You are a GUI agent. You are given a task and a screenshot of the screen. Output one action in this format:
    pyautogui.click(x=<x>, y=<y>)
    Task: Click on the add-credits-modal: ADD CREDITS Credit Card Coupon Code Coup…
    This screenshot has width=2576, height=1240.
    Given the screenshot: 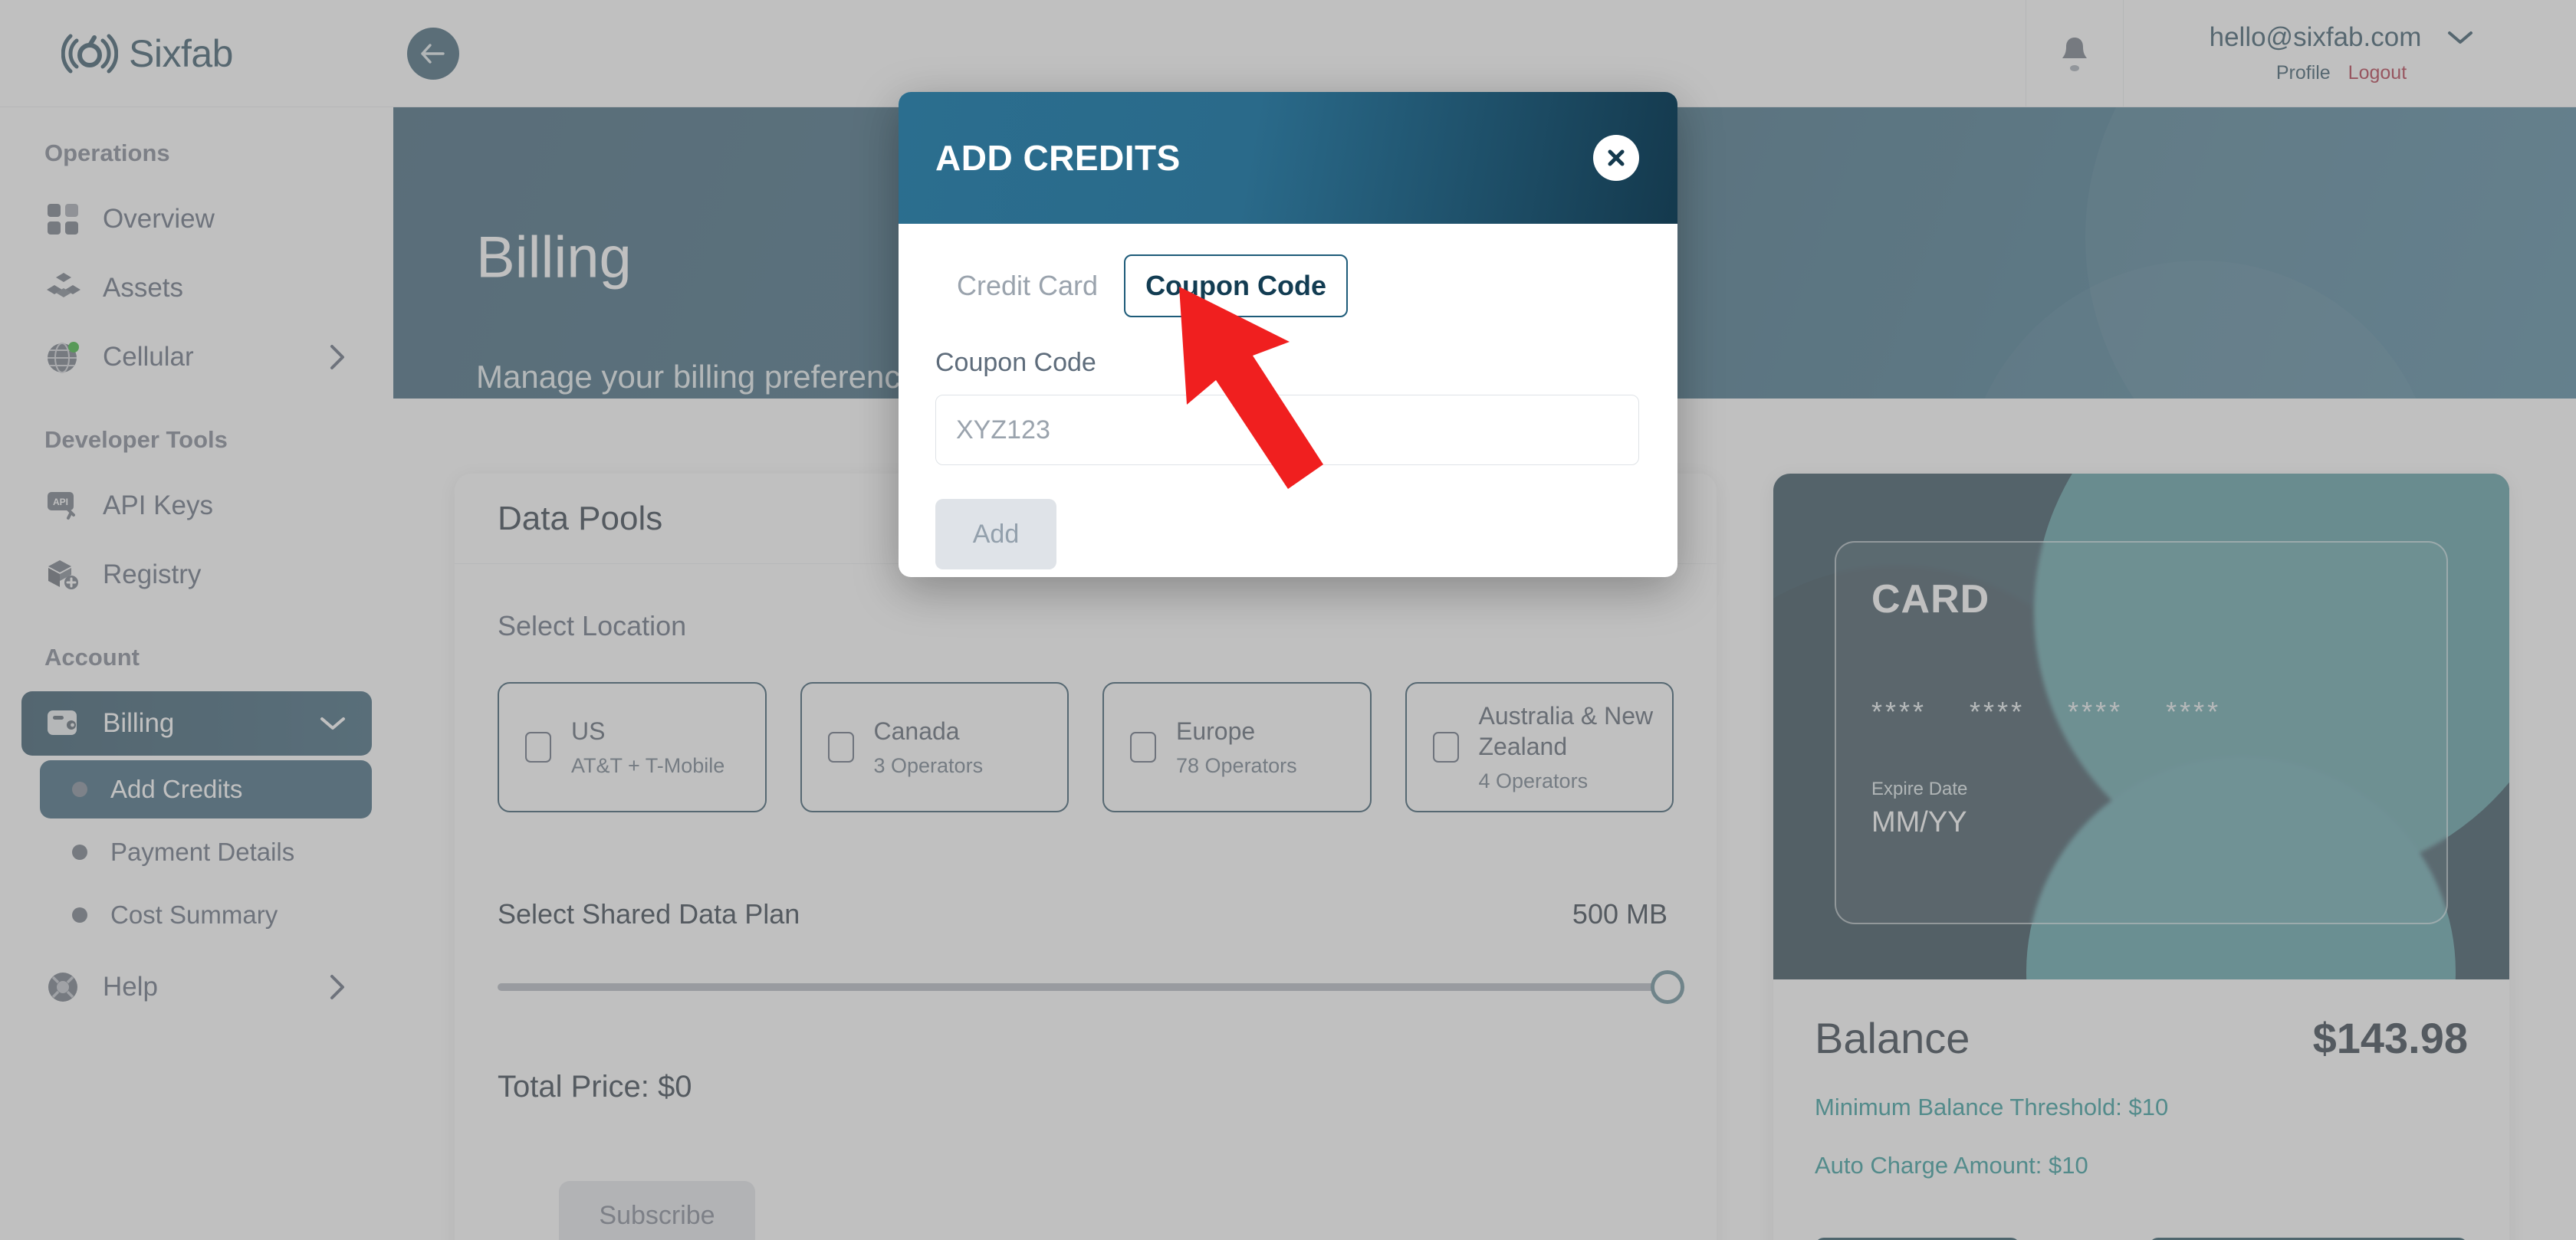 What is the action you would take?
    pyautogui.click(x=1288, y=335)
    